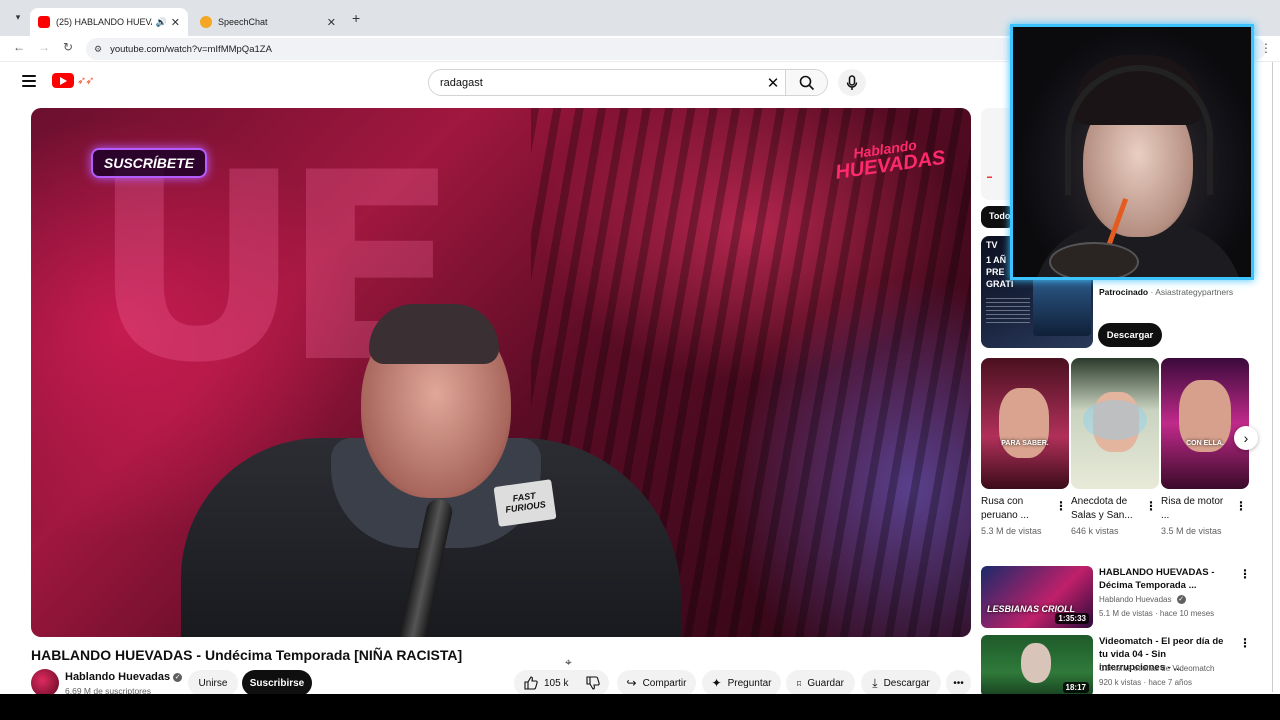 Image resolution: width=1280 pixels, height=720 pixels. I want to click on doodle-flair-icon: ➶➶, so click(85, 81).